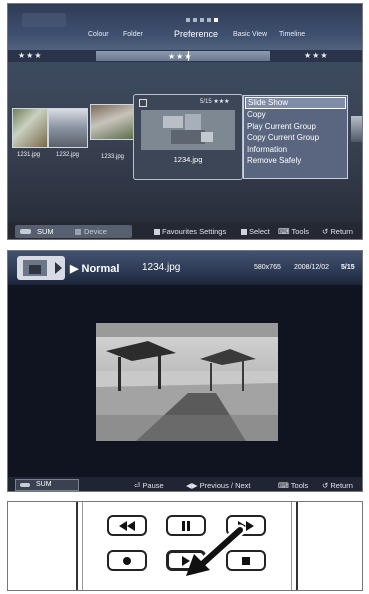 This screenshot has width=369, height=594. What do you see at coordinates (295, 114) in the screenshot?
I see `menu-item-copy: Copy` at bounding box center [295, 114].